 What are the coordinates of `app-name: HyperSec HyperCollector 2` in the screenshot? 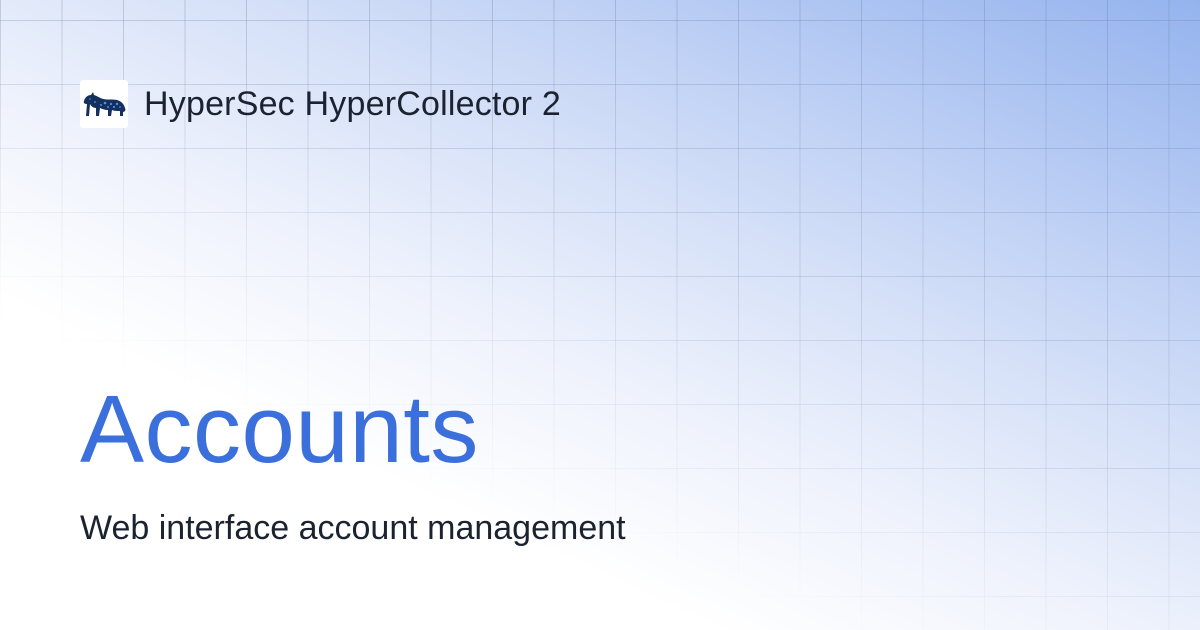 It's located at (352, 103).